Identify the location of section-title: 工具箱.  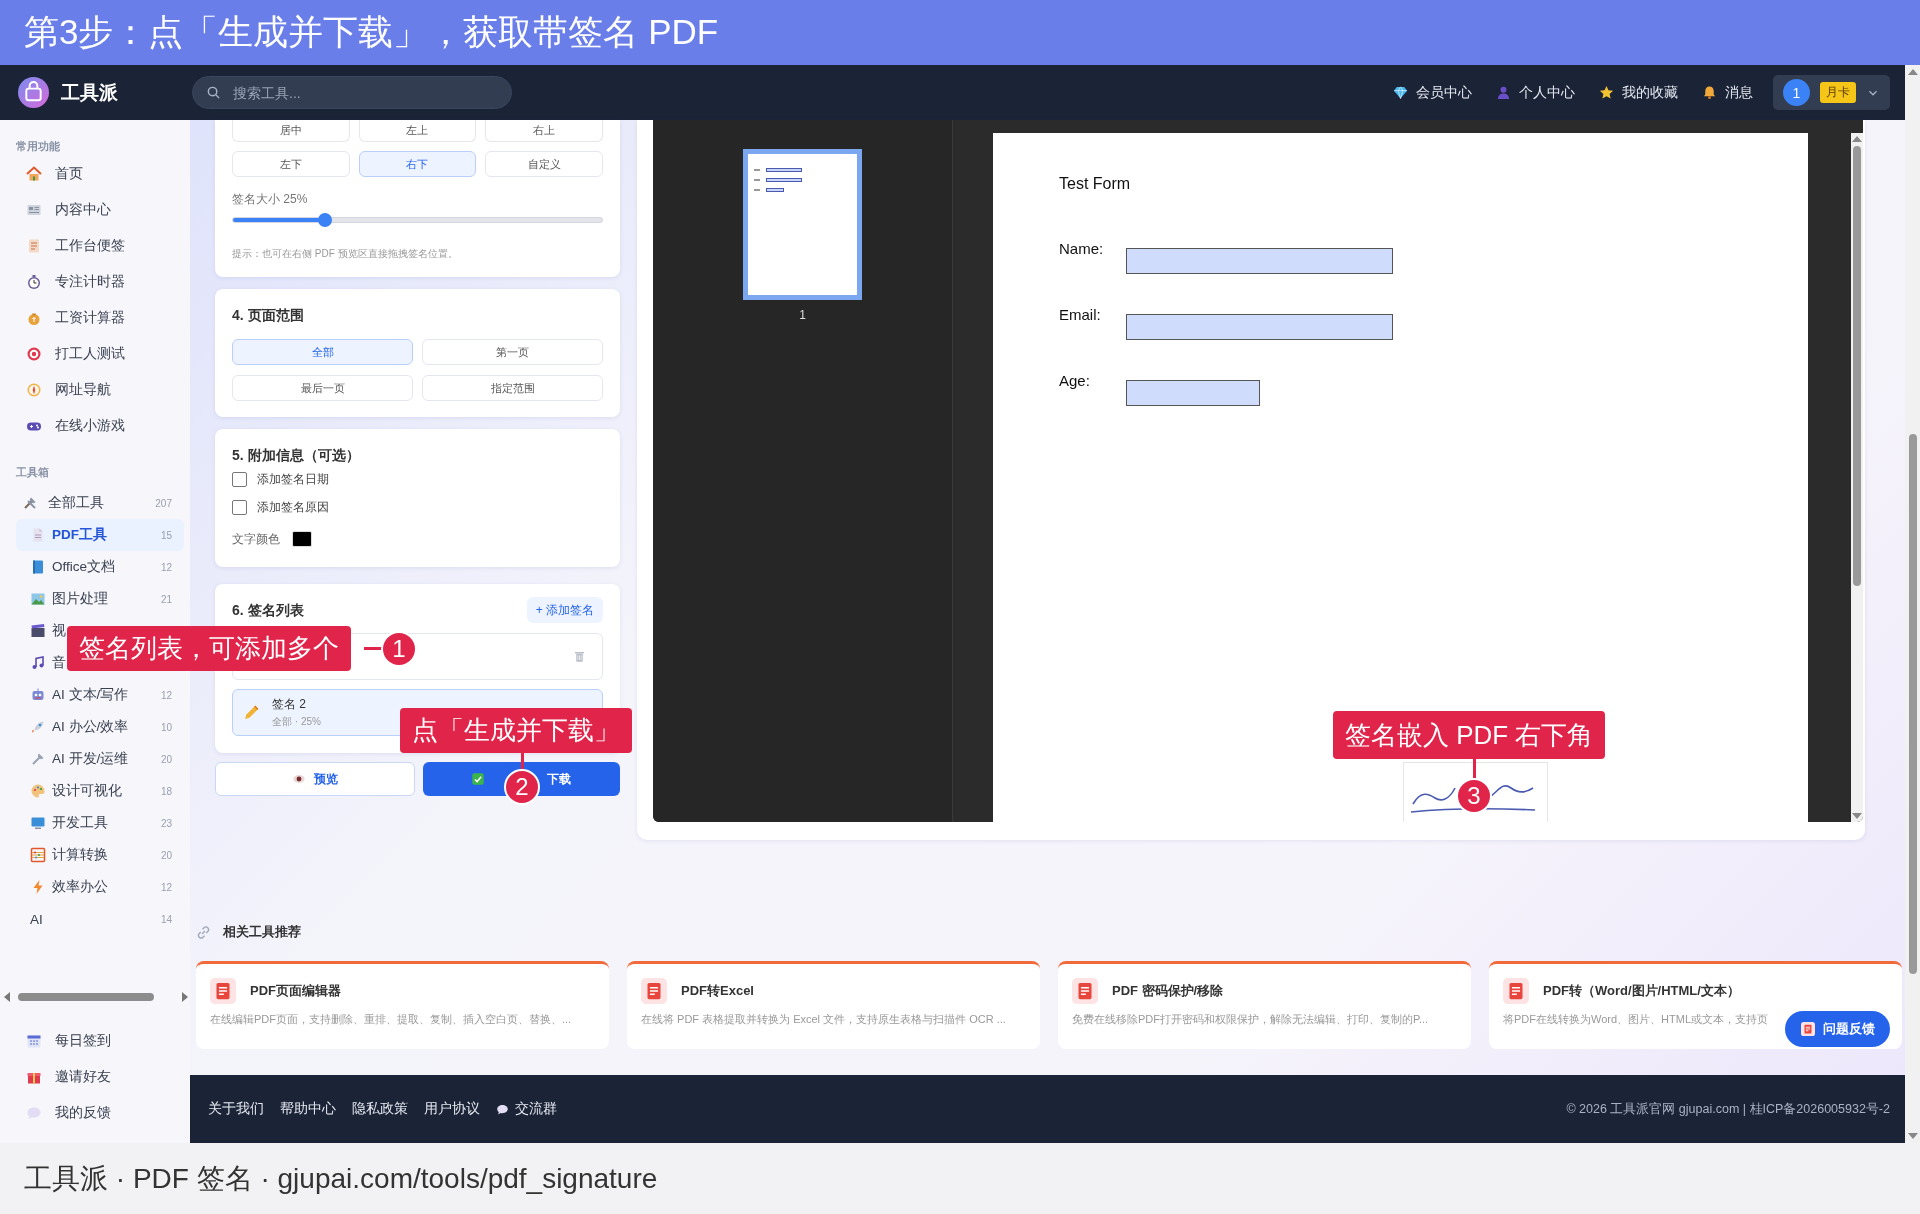
(32, 472).